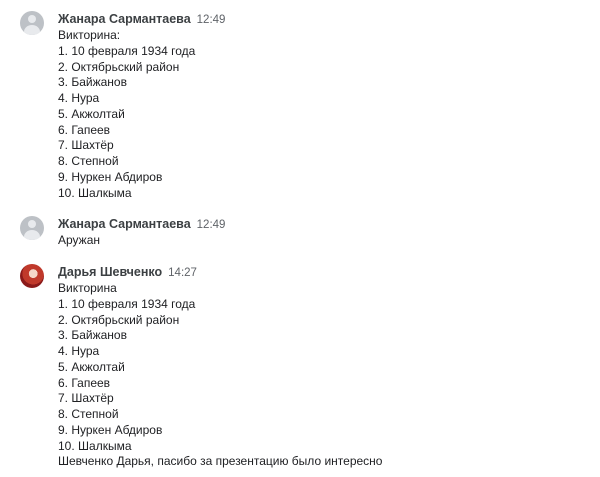  I want to click on comment-text: Аружан, so click(79, 241).